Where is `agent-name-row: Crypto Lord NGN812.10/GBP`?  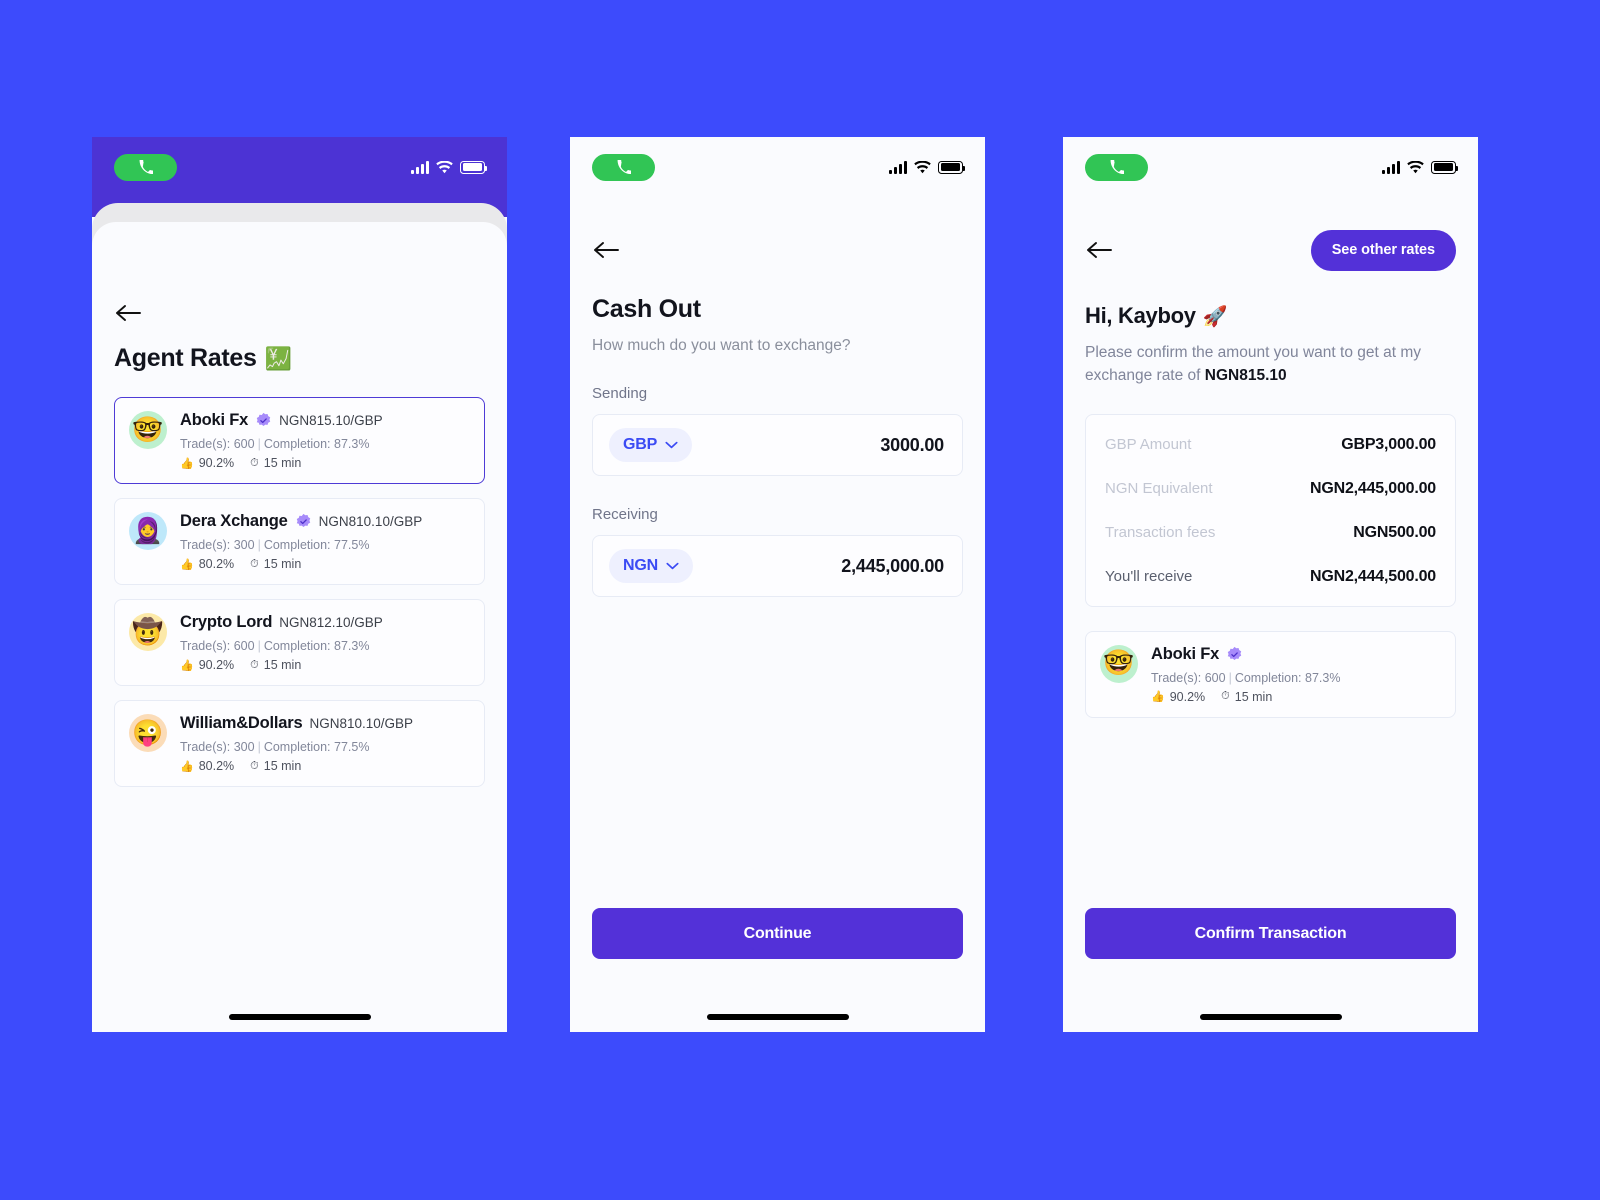
agent-name-row: Crypto Lord NGN812.10/GBP is located at coordinates (325, 622).